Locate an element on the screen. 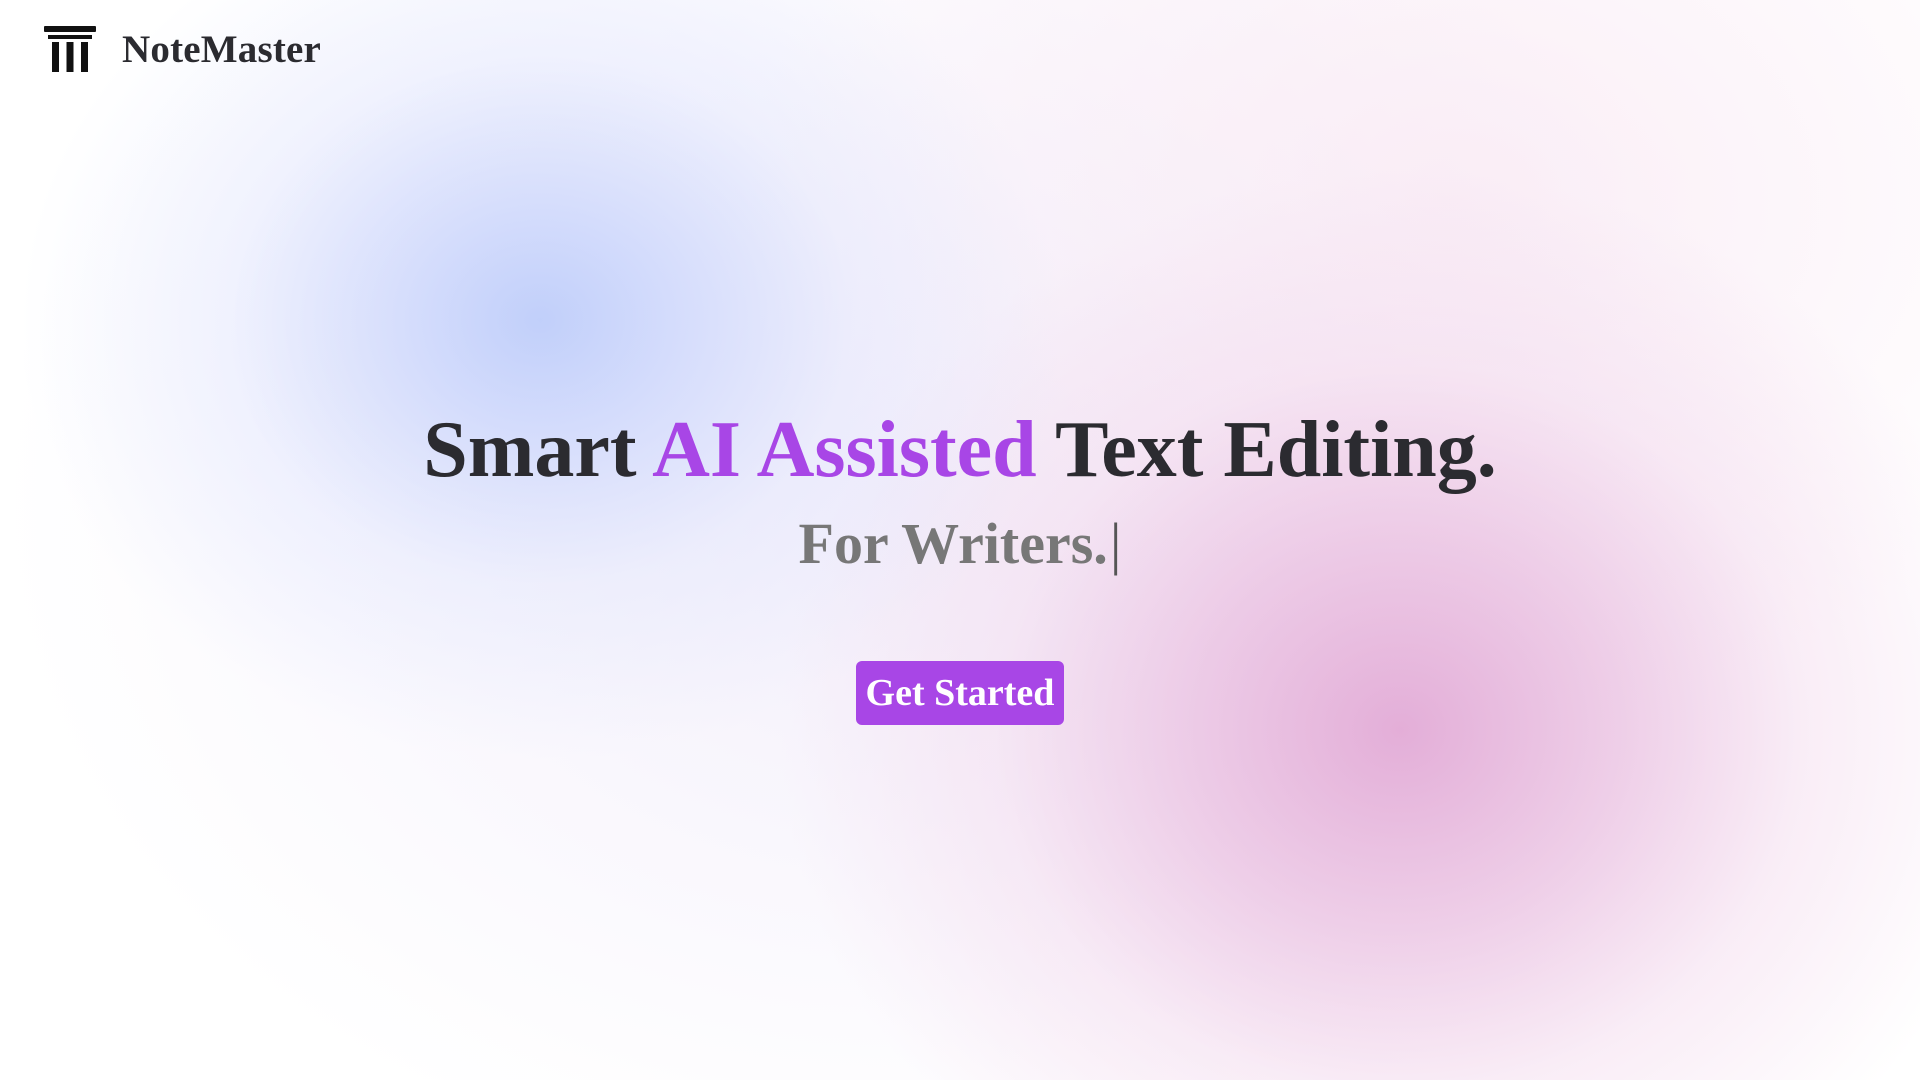 This screenshot has width=1920, height=1080. hero-subline: For Writers.| is located at coordinates (960, 544).